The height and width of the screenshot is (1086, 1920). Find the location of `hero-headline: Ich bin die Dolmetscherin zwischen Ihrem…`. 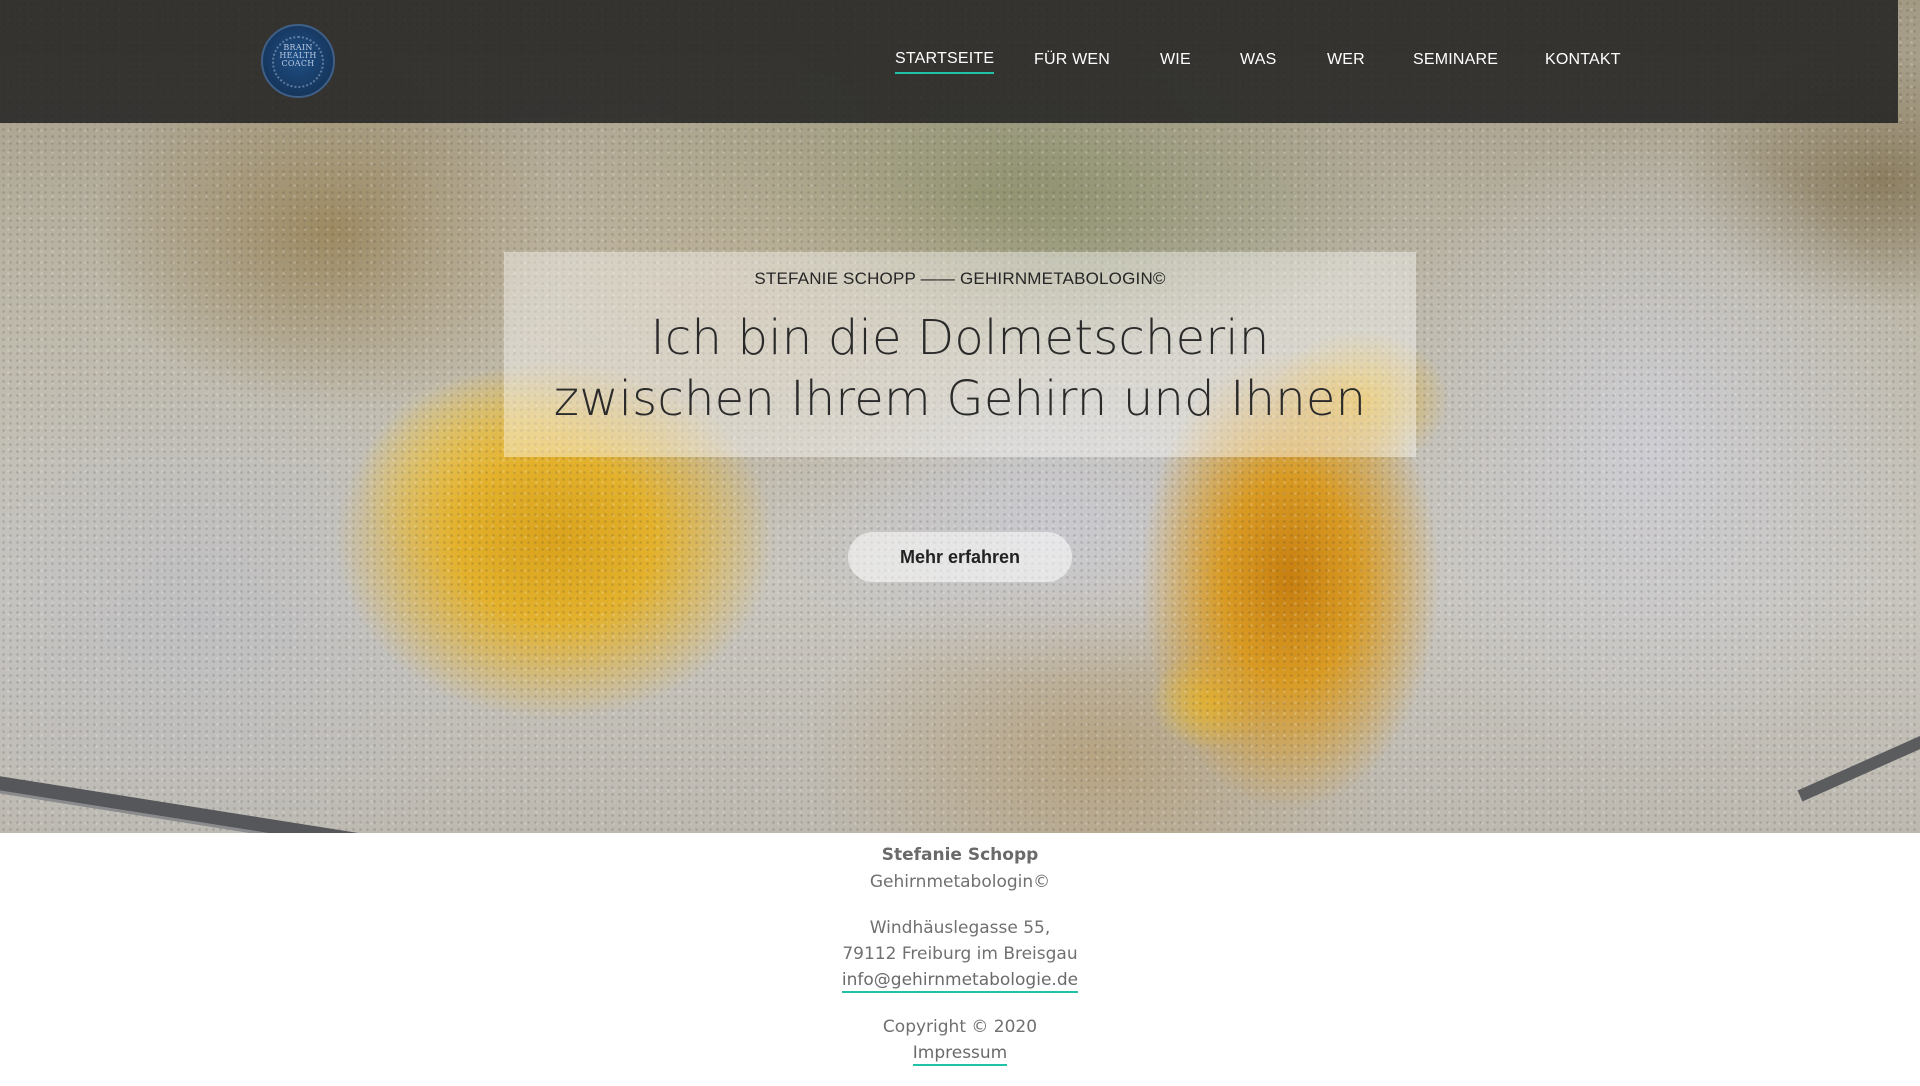

hero-headline: Ich bin die Dolmetscherin zwischen Ihrem… is located at coordinates (960, 369).